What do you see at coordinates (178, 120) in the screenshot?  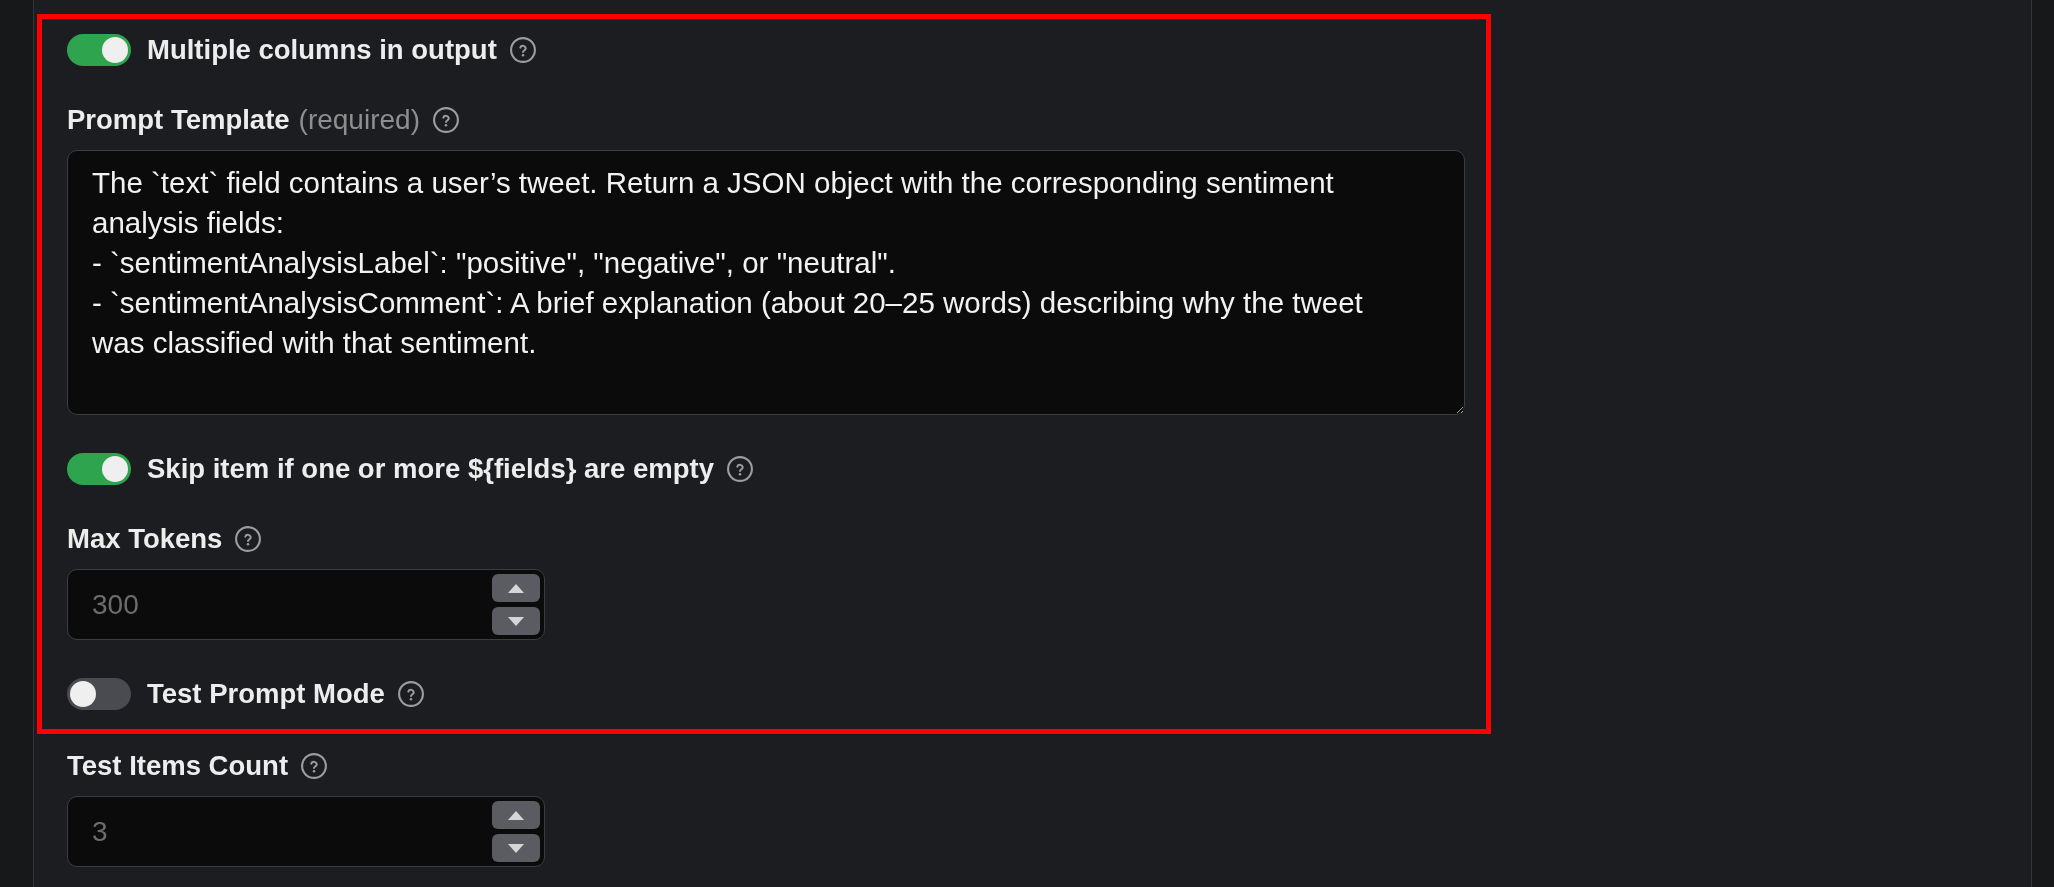 I see `field-label: Prompt Template` at bounding box center [178, 120].